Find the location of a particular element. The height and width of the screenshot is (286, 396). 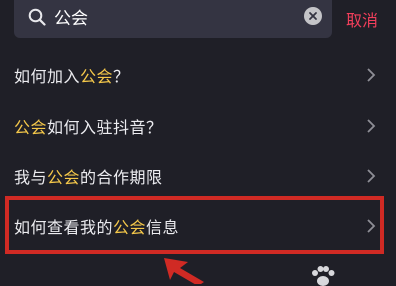

list-item-label: 如何查看我的公会信息 is located at coordinates (96, 226).